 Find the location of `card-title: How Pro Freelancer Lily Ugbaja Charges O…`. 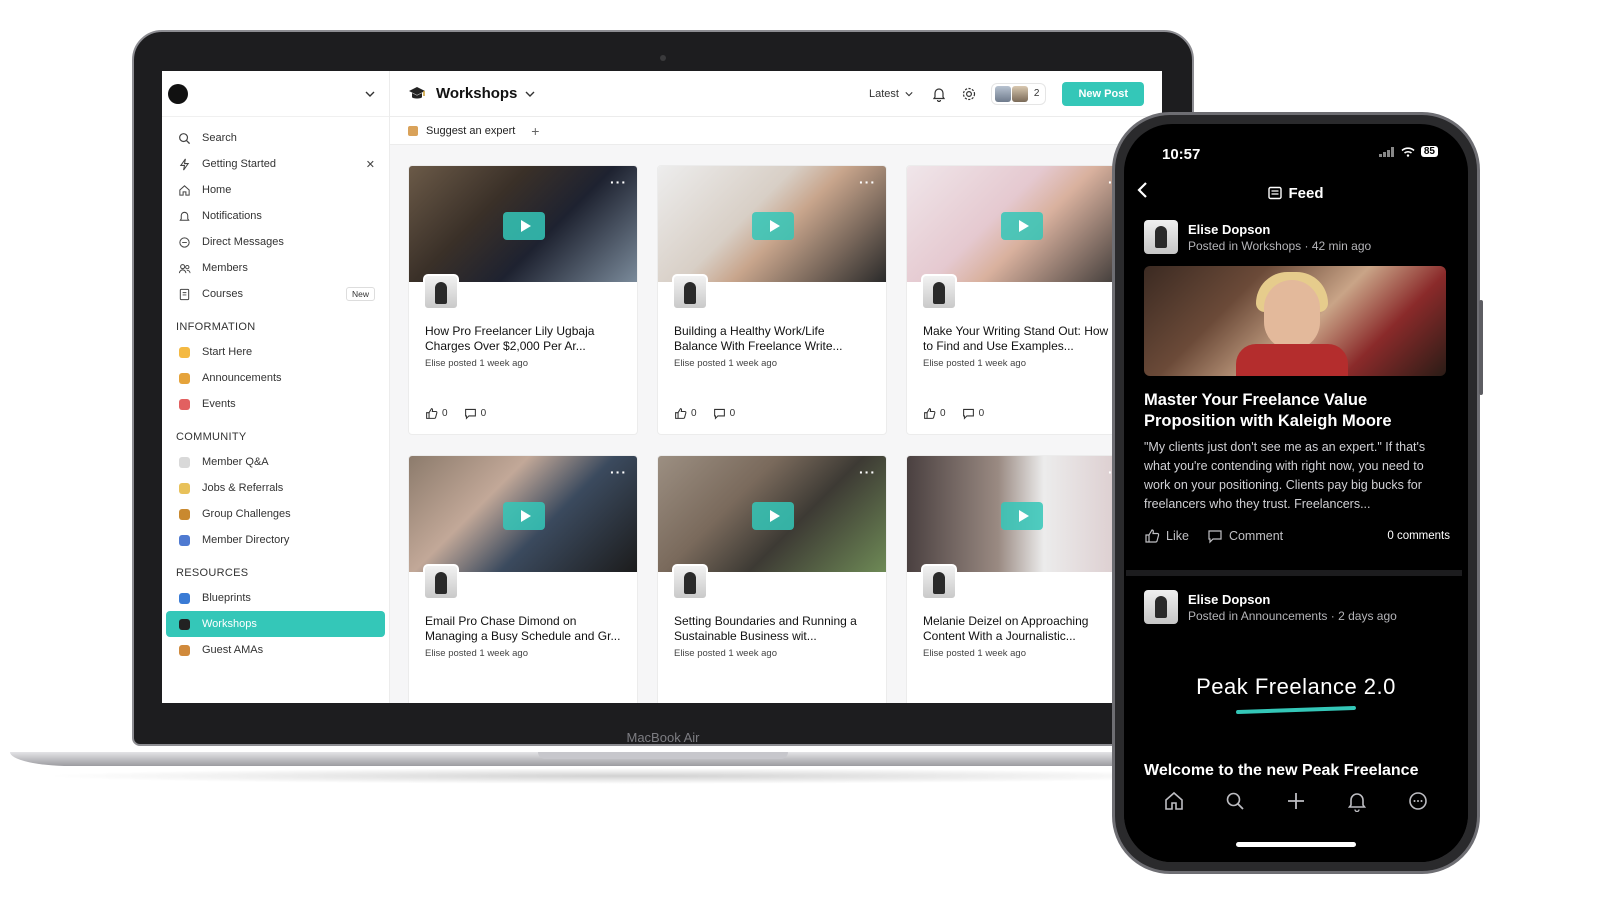

card-title: How Pro Freelancer Lily Ugbaja Charges O… is located at coordinates (523, 339).